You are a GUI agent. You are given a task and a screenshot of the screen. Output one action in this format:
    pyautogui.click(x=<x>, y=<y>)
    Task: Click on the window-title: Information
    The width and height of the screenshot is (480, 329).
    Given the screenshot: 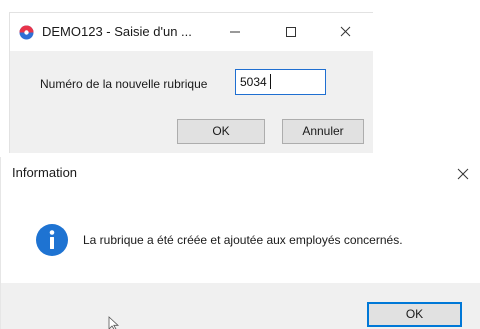 What is the action you would take?
    pyautogui.click(x=45, y=172)
    